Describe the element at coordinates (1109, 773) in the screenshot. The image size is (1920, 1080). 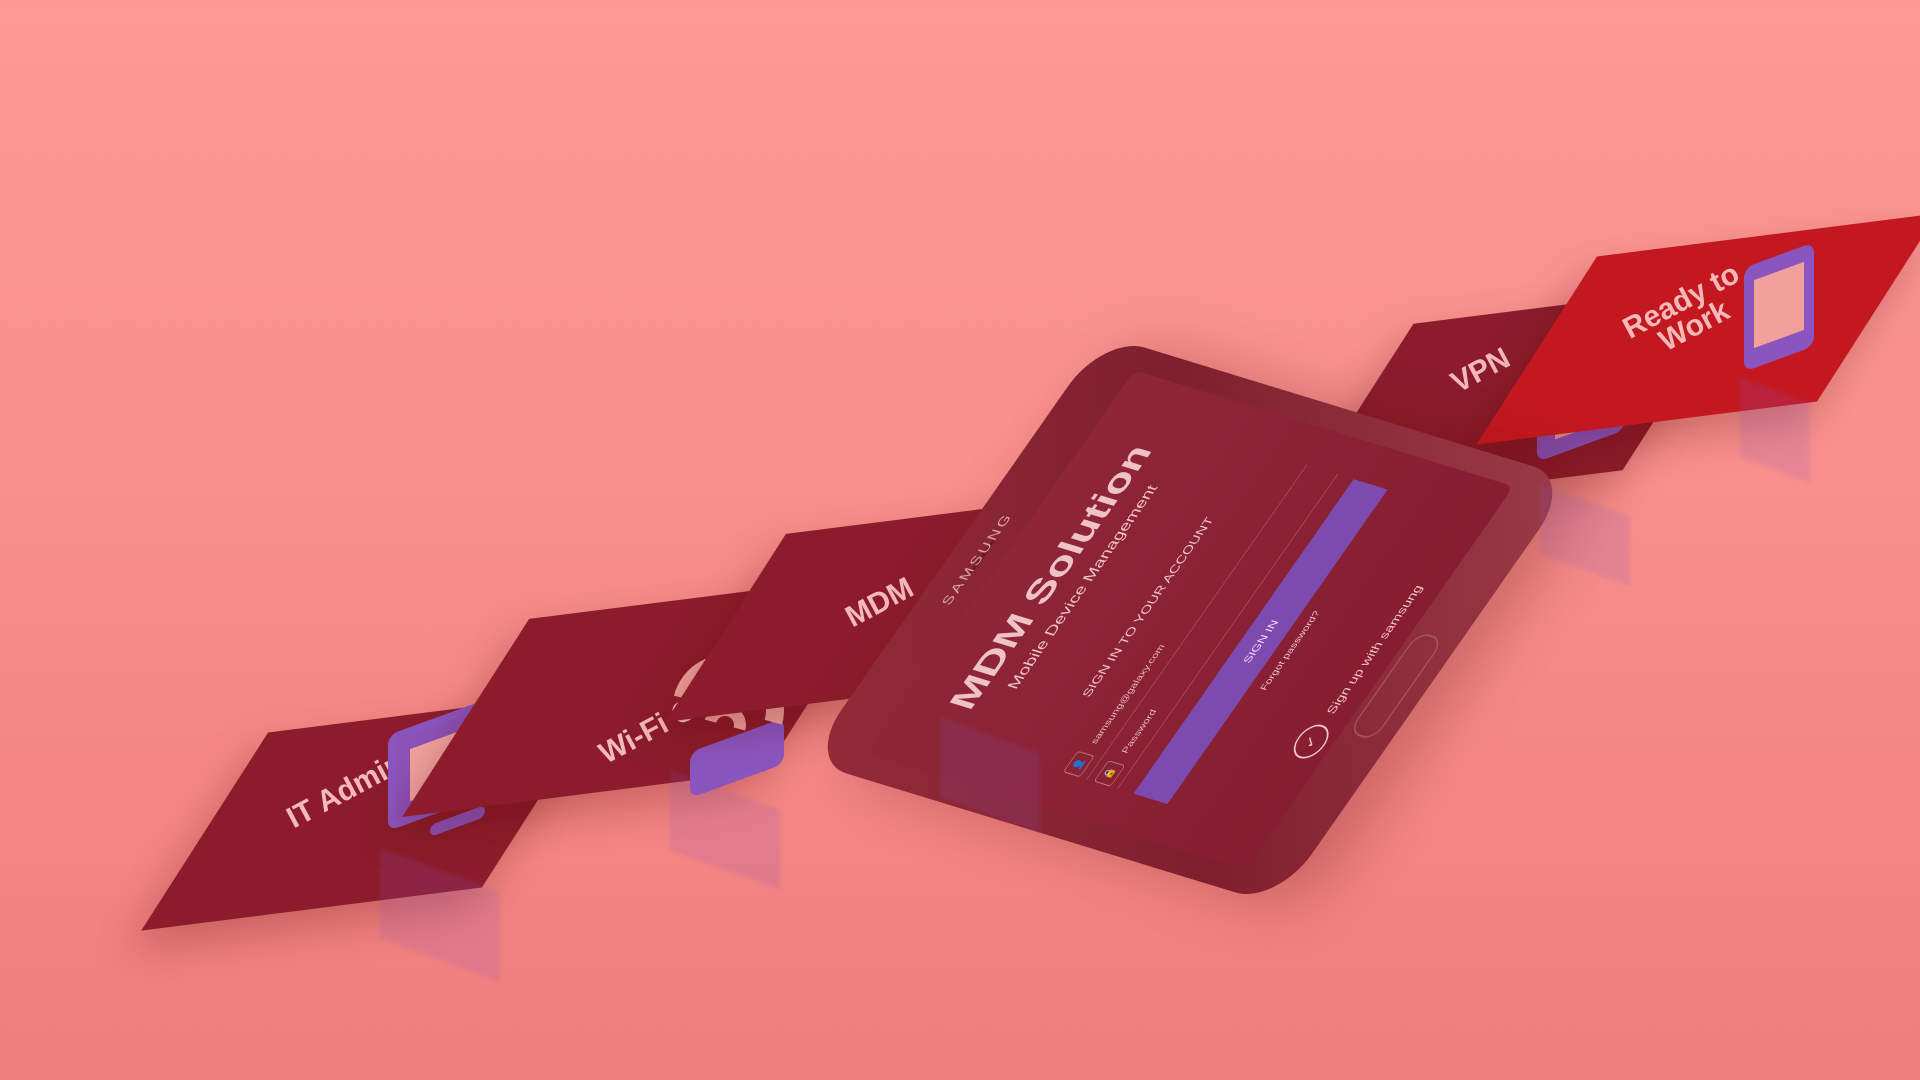
I see `lock-small-icon: 🔒` at that location.